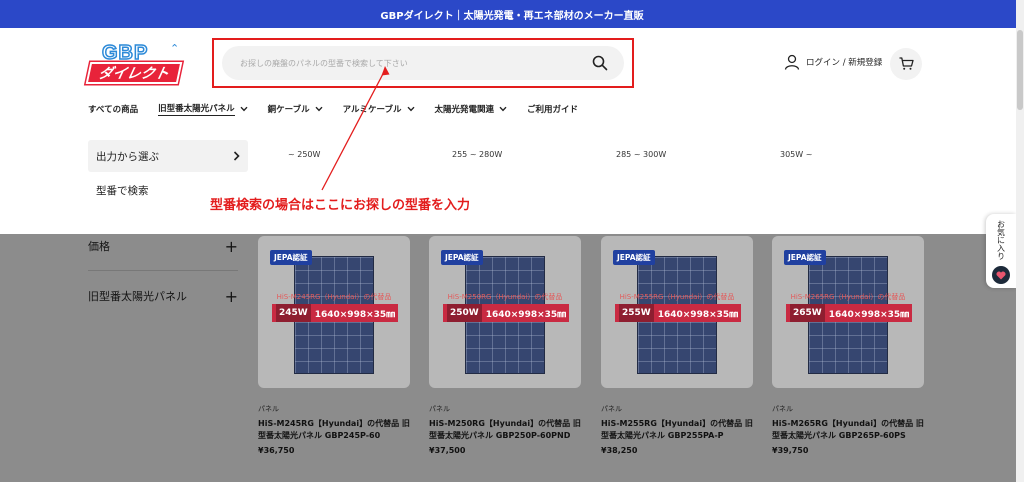 The image size is (1024, 482). I want to click on nav-label: すべての商品, so click(113, 110).